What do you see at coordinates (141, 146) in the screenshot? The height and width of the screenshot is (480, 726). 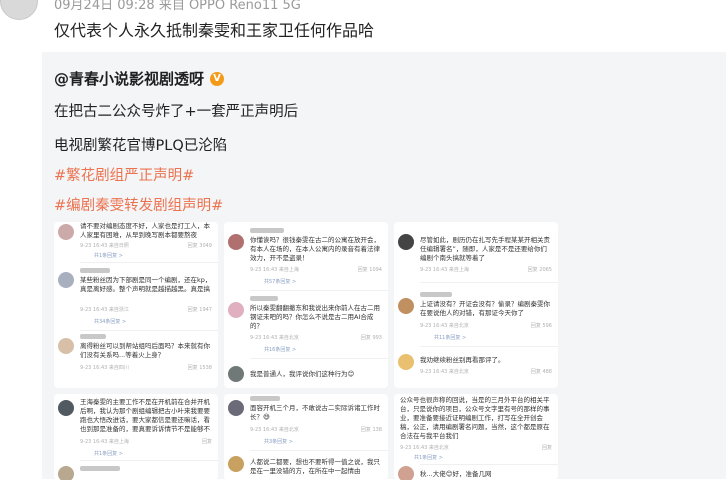 I see `repost-line-2: 电视剧繁花官博PLQ已沦陷` at bounding box center [141, 146].